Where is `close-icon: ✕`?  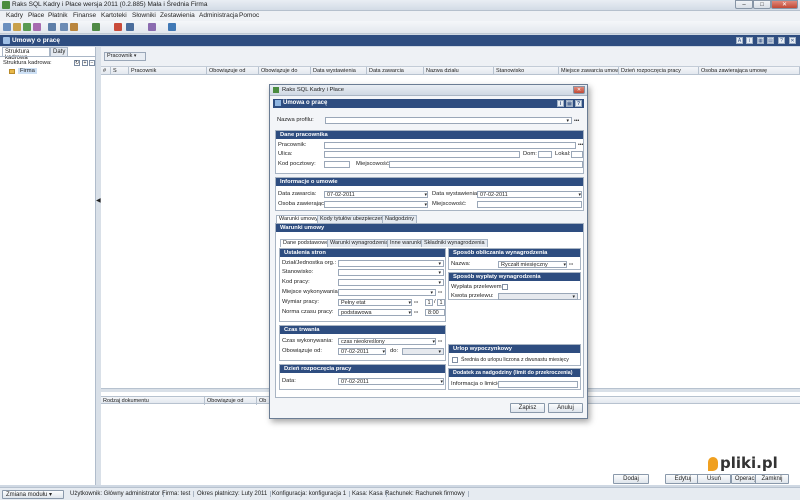 close-icon: ✕ is located at coordinates (792, 40).